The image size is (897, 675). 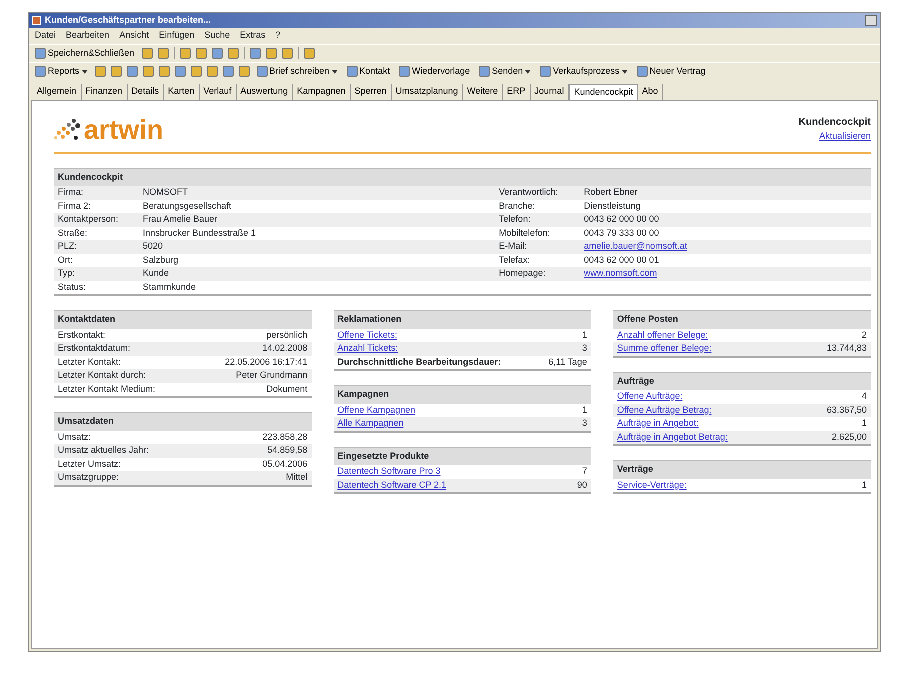 What do you see at coordinates (664, 348) in the screenshot?
I see `row-link: Summe offener Belege:` at bounding box center [664, 348].